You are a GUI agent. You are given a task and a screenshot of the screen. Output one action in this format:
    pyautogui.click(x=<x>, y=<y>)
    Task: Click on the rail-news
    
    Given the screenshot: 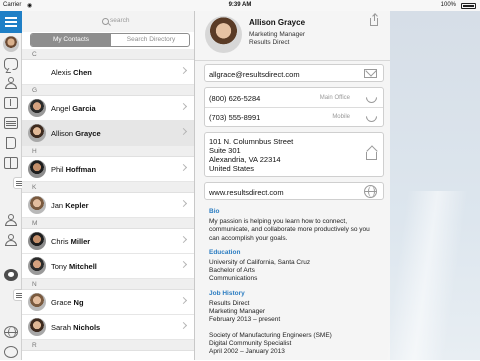 What is the action you would take?
    pyautogui.click(x=98, y=295)
    